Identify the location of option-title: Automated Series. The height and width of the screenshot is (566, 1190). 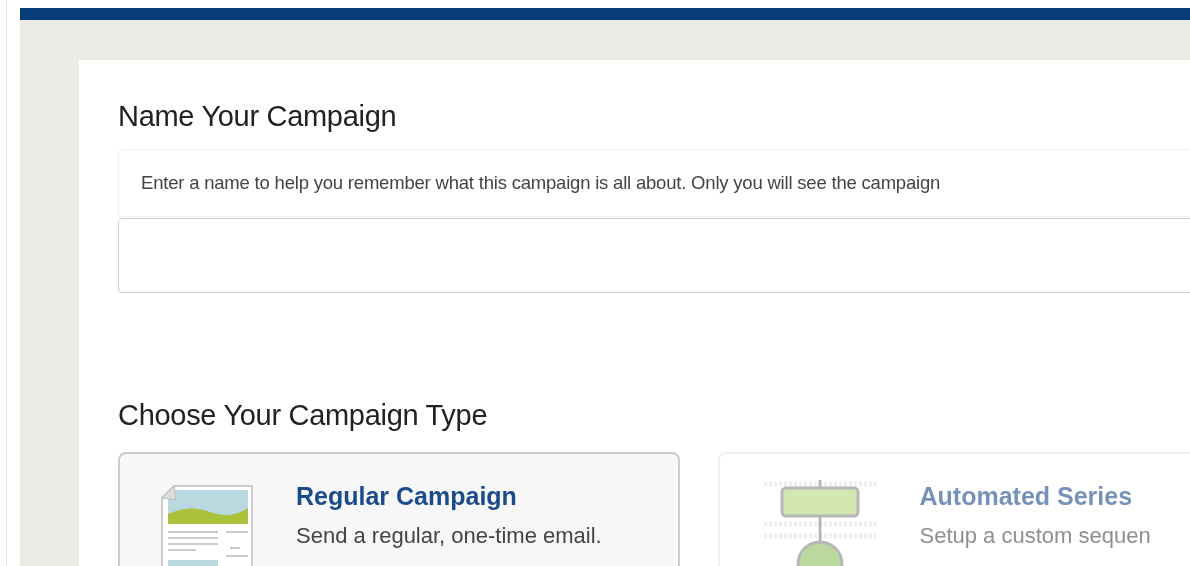
(1026, 496).